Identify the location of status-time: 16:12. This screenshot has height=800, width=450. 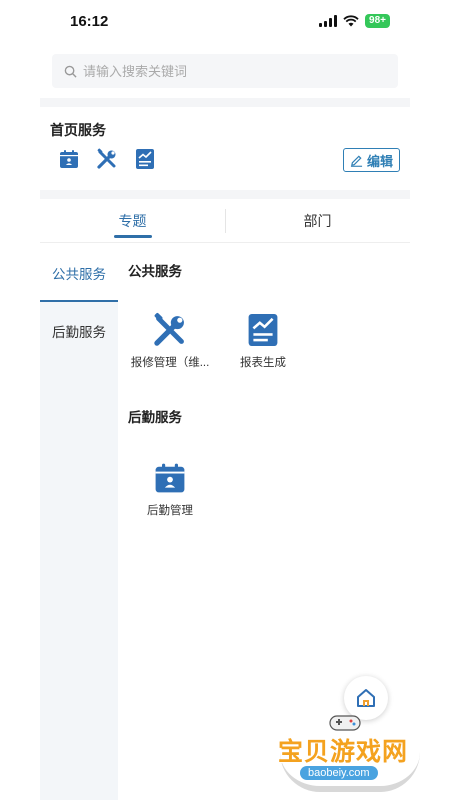
(89, 21).